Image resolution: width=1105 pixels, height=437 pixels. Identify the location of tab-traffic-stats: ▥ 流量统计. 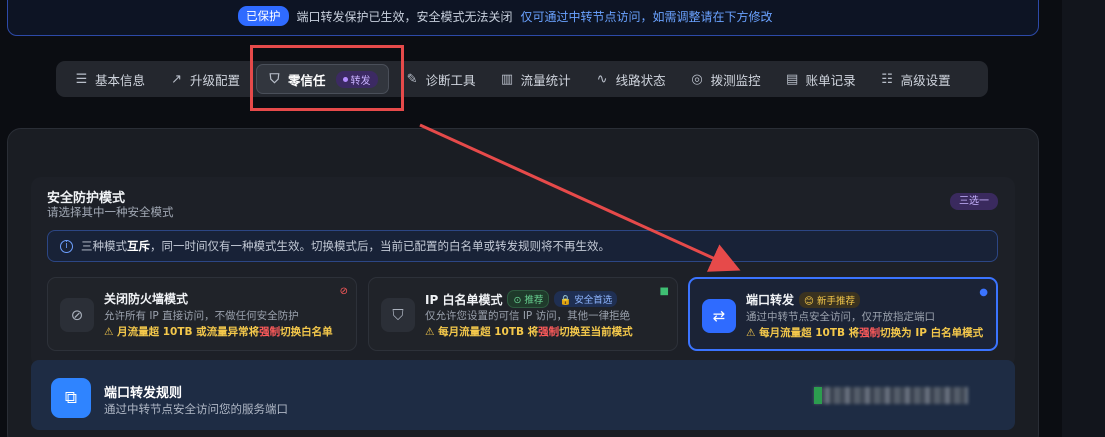
(535, 79).